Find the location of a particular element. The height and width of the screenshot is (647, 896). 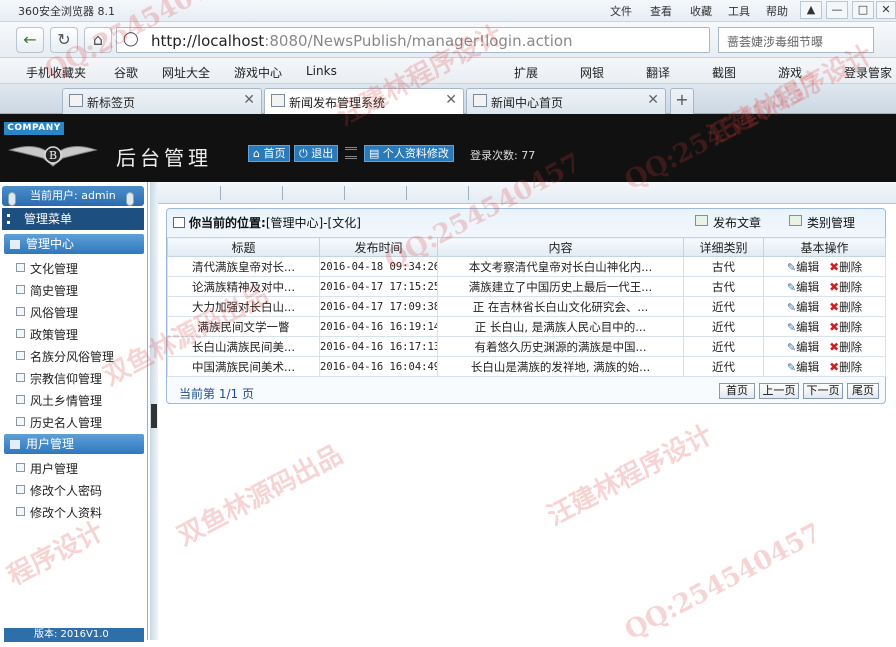

sidebar-splitter is located at coordinates (154, 411).